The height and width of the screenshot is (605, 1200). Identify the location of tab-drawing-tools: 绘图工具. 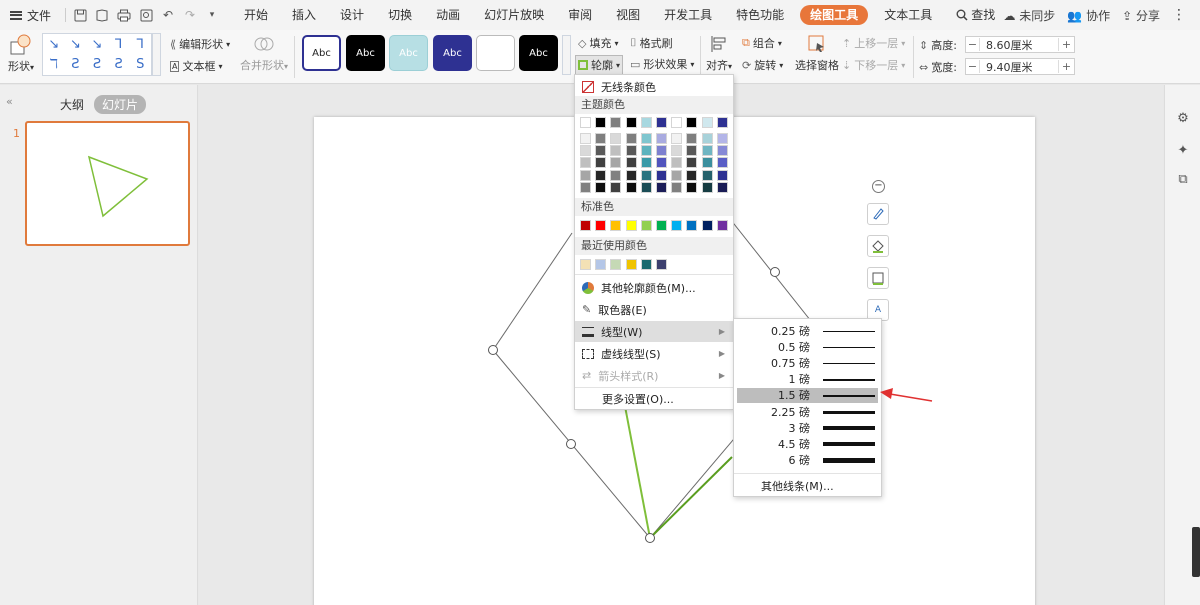
(834, 15).